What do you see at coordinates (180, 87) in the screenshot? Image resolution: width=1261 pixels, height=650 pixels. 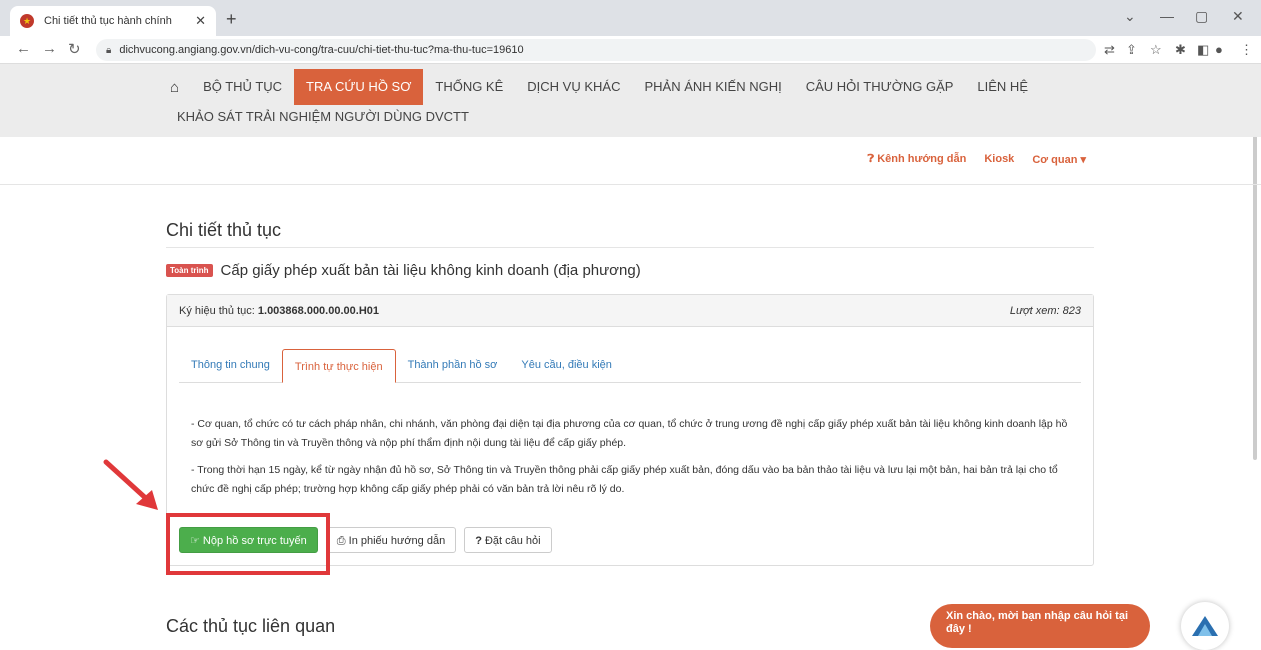 I see `home-icon: ⌂` at bounding box center [180, 87].